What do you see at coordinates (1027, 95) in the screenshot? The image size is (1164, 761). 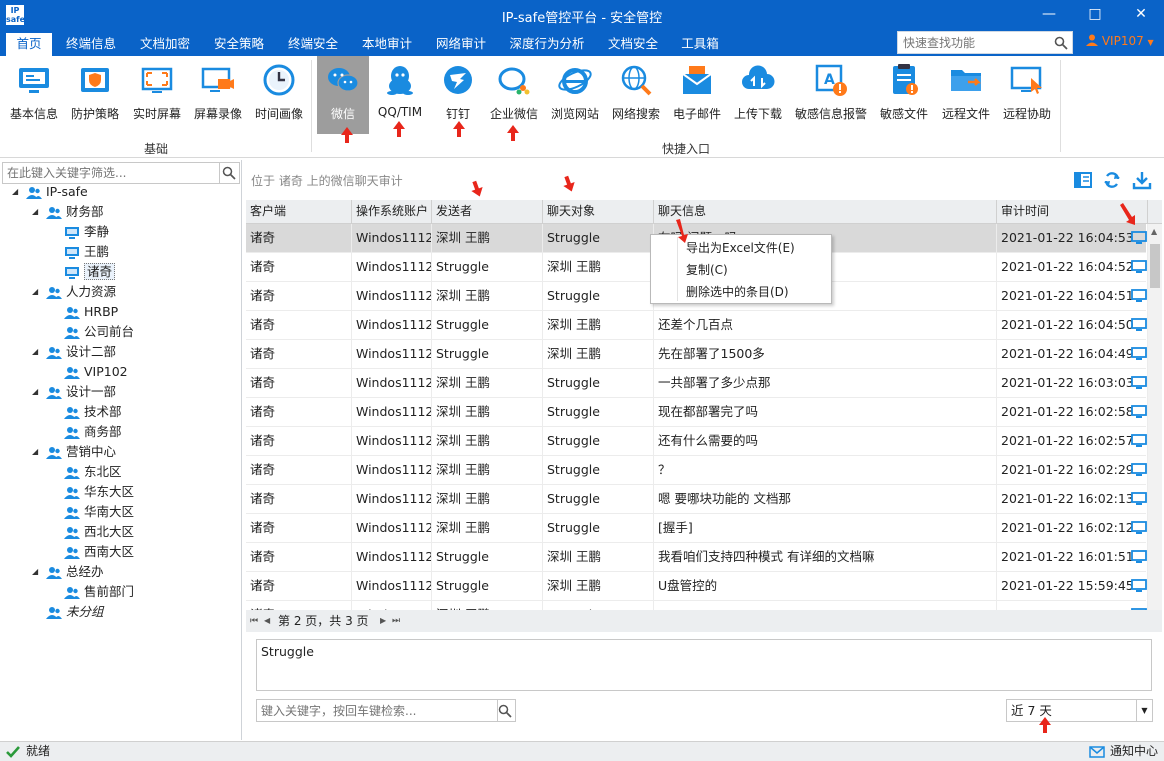 I see `ribbon-remote-assist: 远程协助` at bounding box center [1027, 95].